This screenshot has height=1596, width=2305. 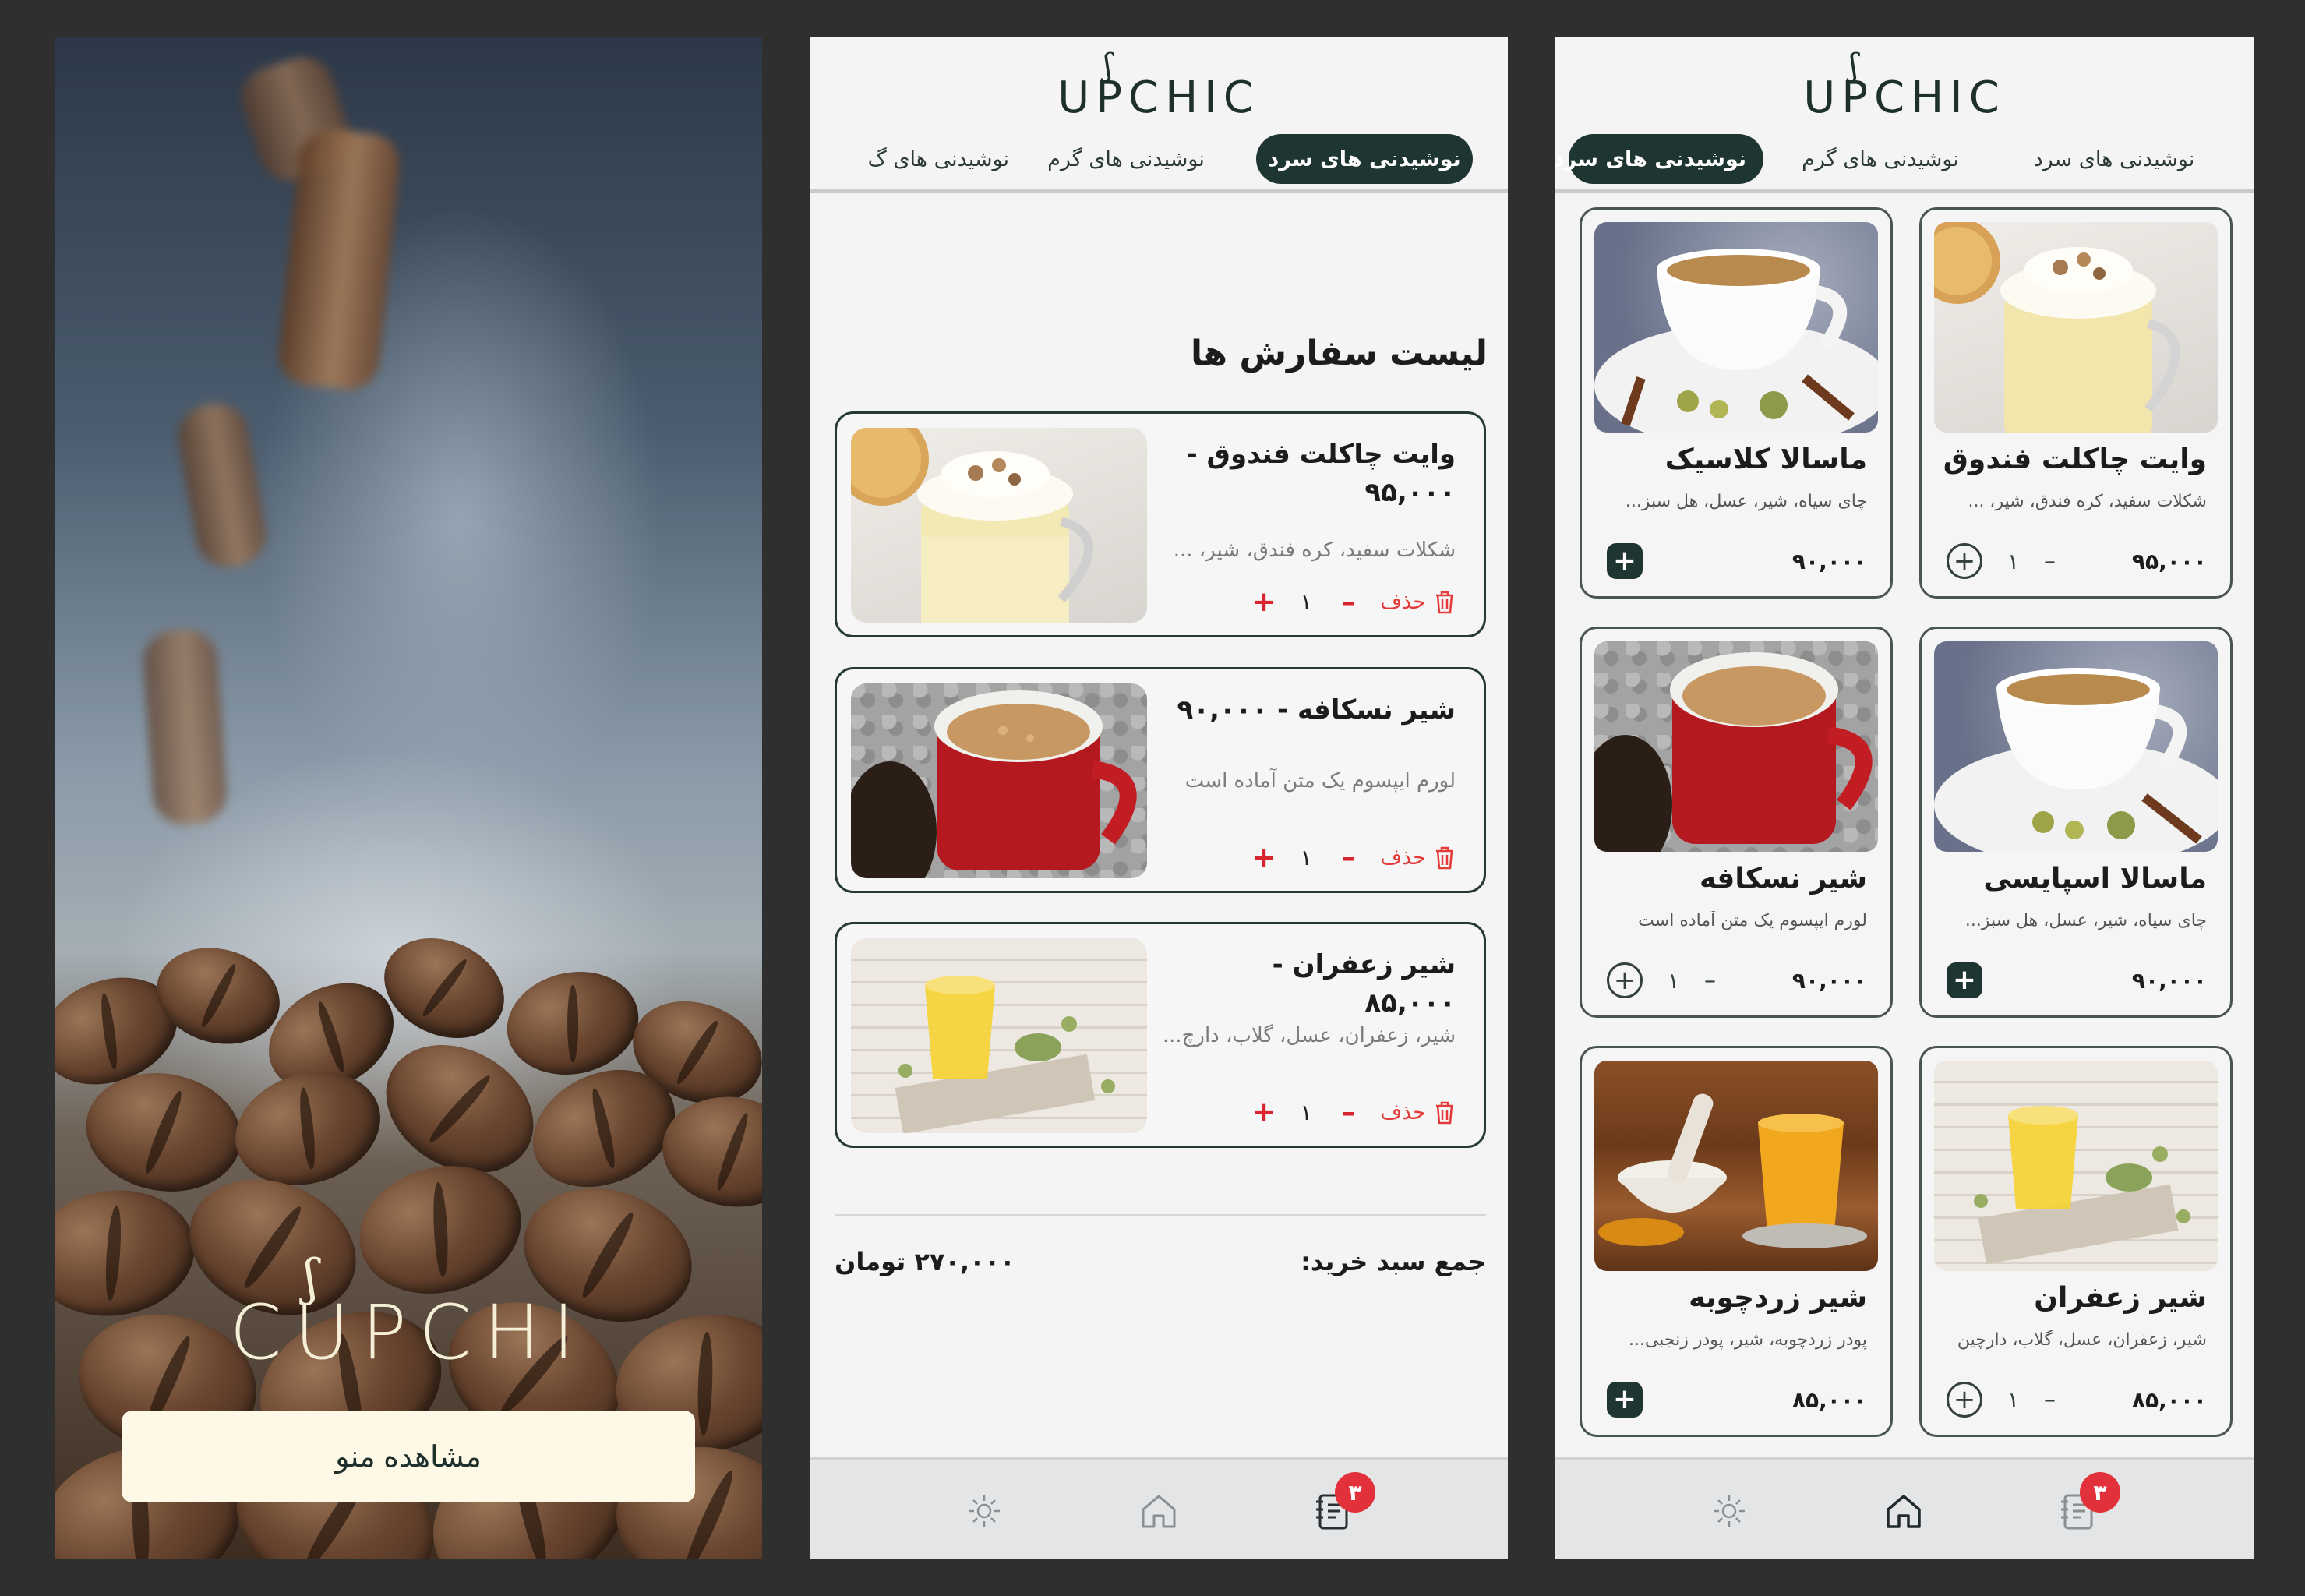 I want to click on order-description: لورم ایپسوم یک متن آماده است, so click(x=1320, y=781).